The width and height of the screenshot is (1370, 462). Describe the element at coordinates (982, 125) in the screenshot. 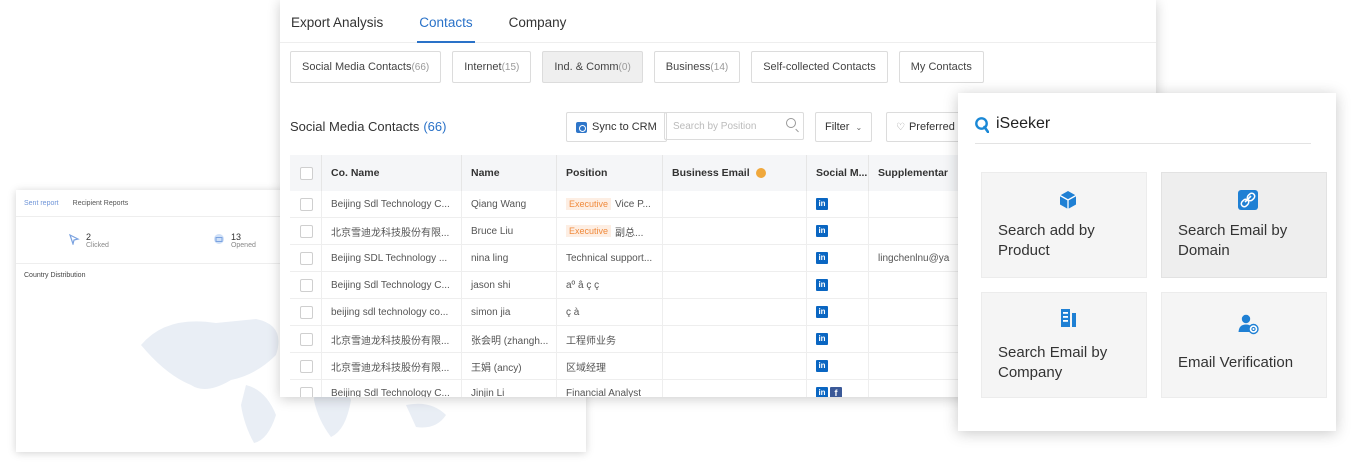

I see `iseeker-logo-icon` at that location.